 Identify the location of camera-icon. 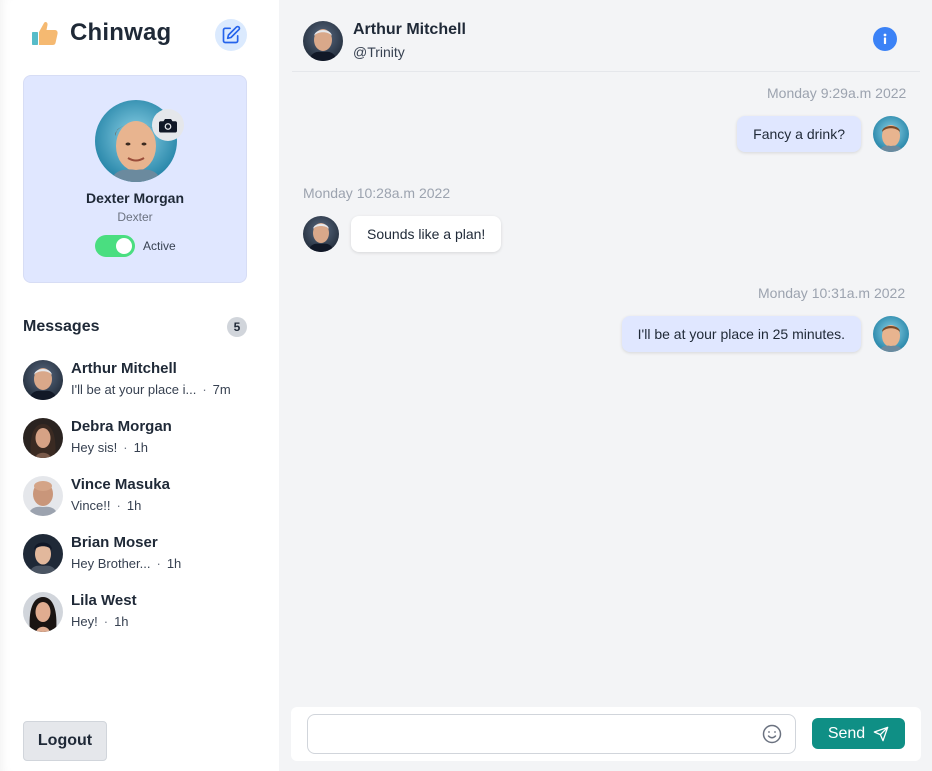
(168, 126).